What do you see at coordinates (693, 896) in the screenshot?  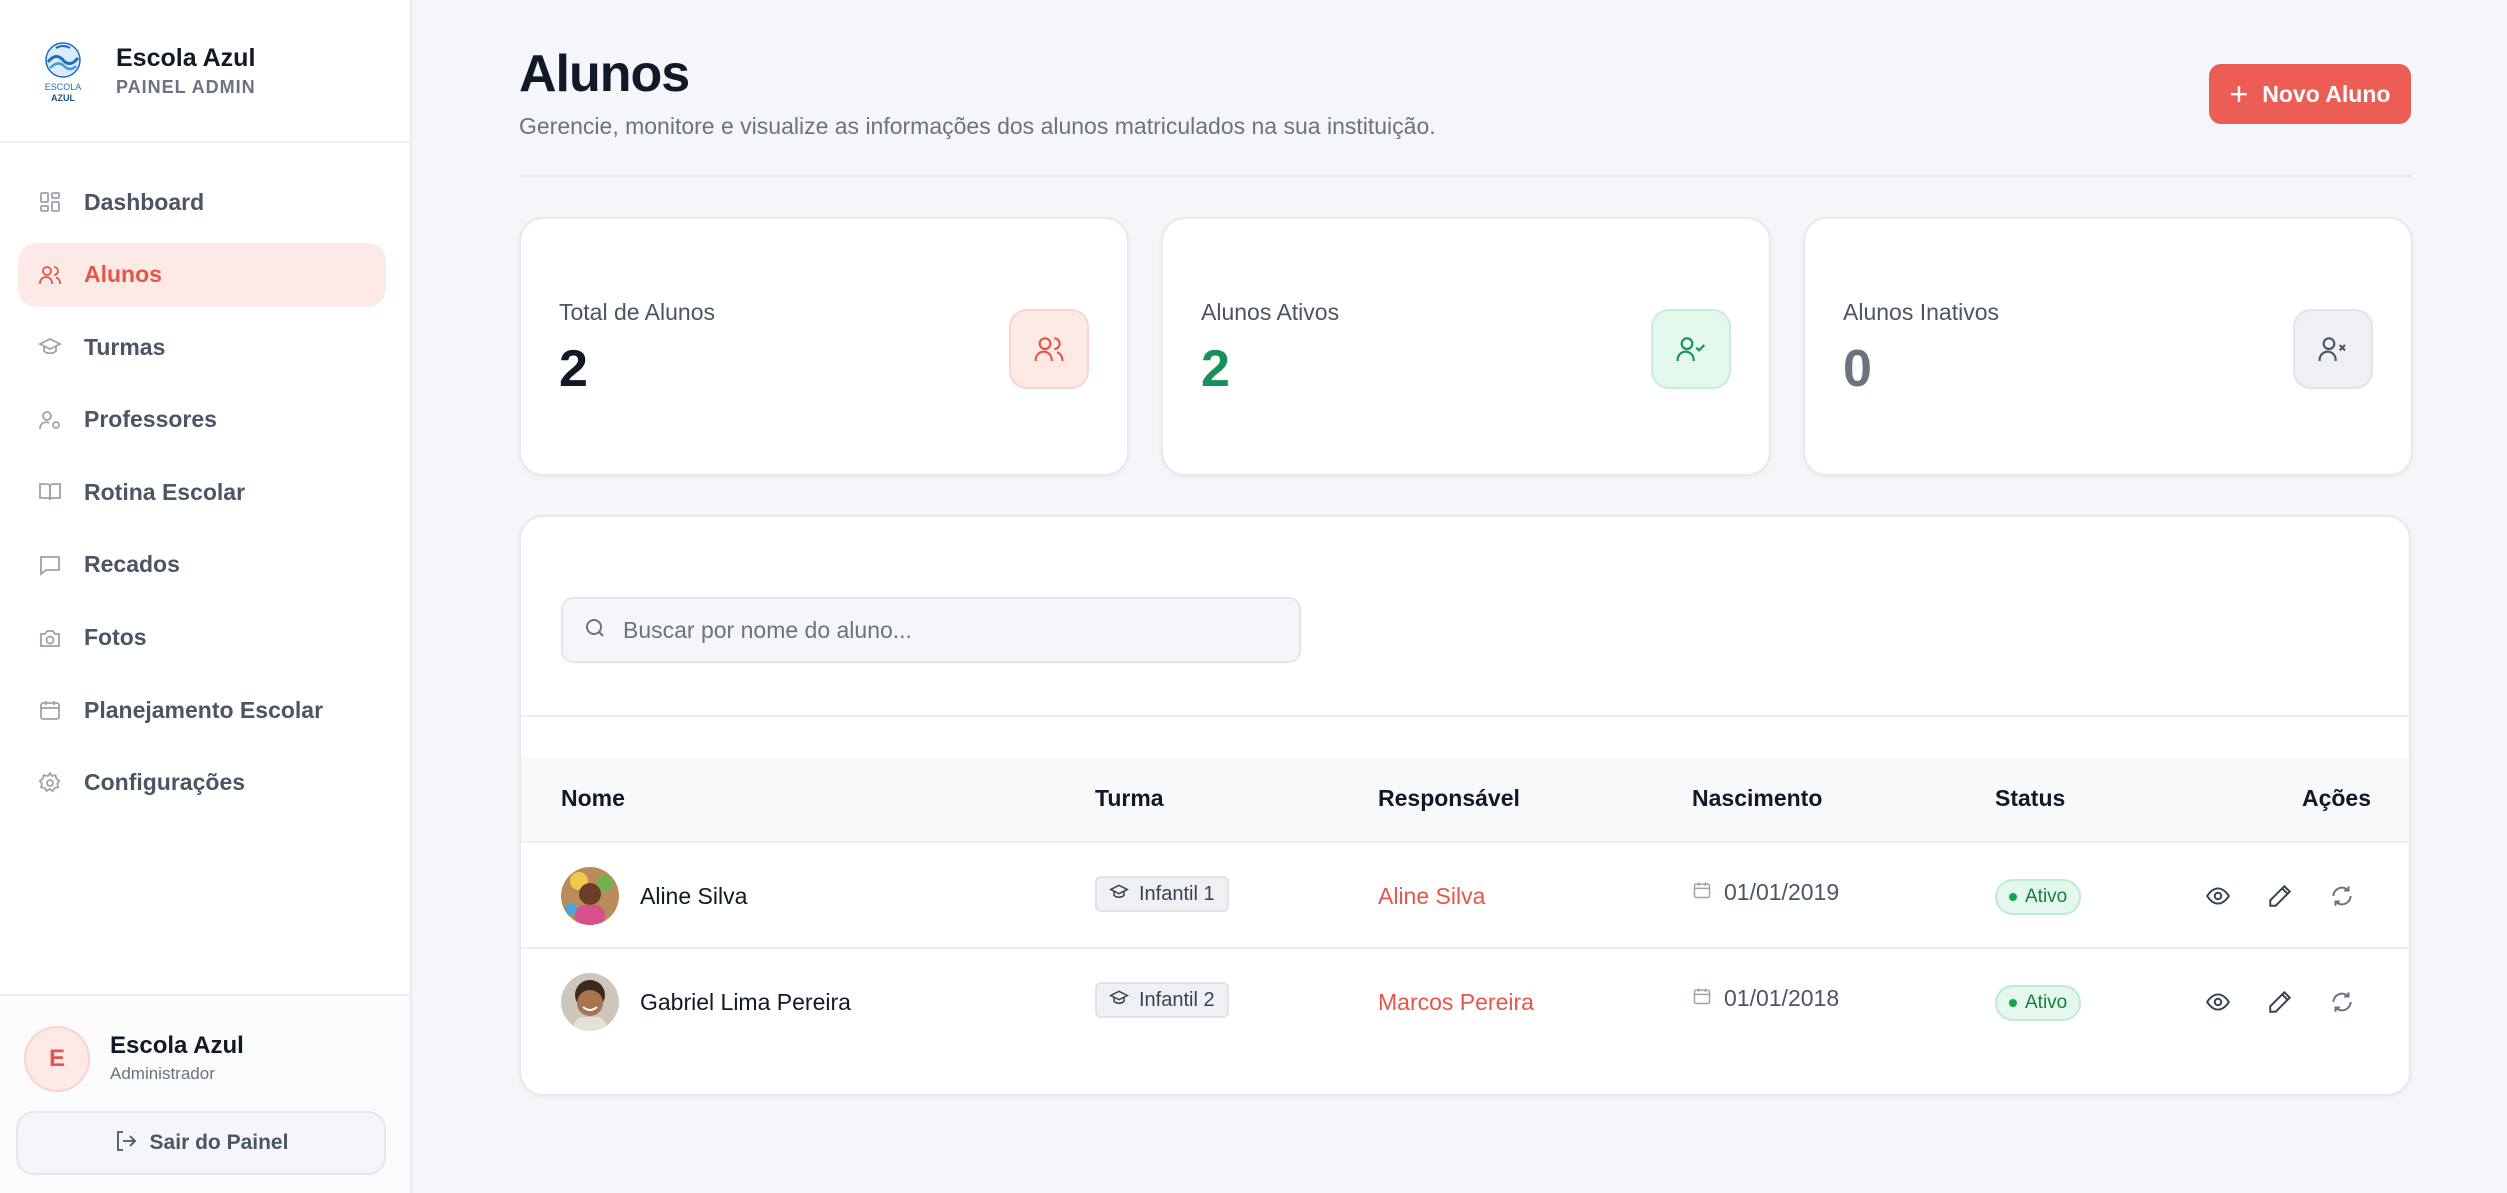 I see `student-name: Aline Silva` at bounding box center [693, 896].